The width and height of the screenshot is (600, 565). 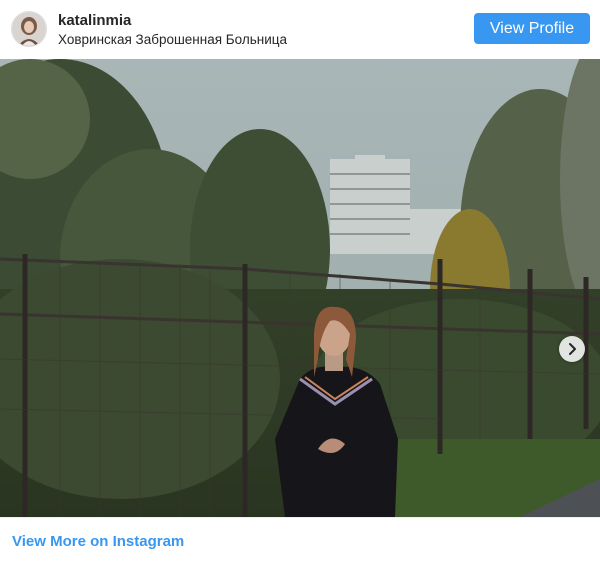 I want to click on next-photo-button, so click(x=572, y=349).